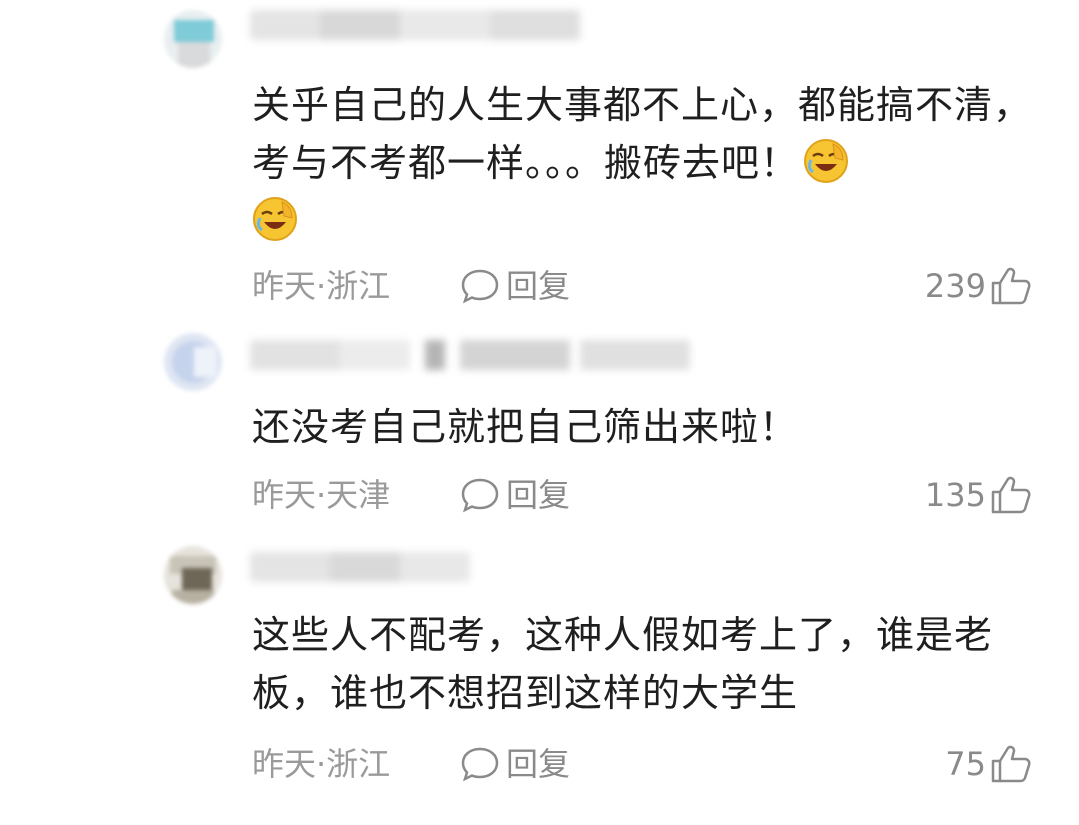 This screenshot has height=825, width=1079. Describe the element at coordinates (623, 664) in the screenshot. I see `comment-text-content: 这些人不配考，这种人假如考上了，谁是老板，谁也不想招到这样的大学生` at that location.